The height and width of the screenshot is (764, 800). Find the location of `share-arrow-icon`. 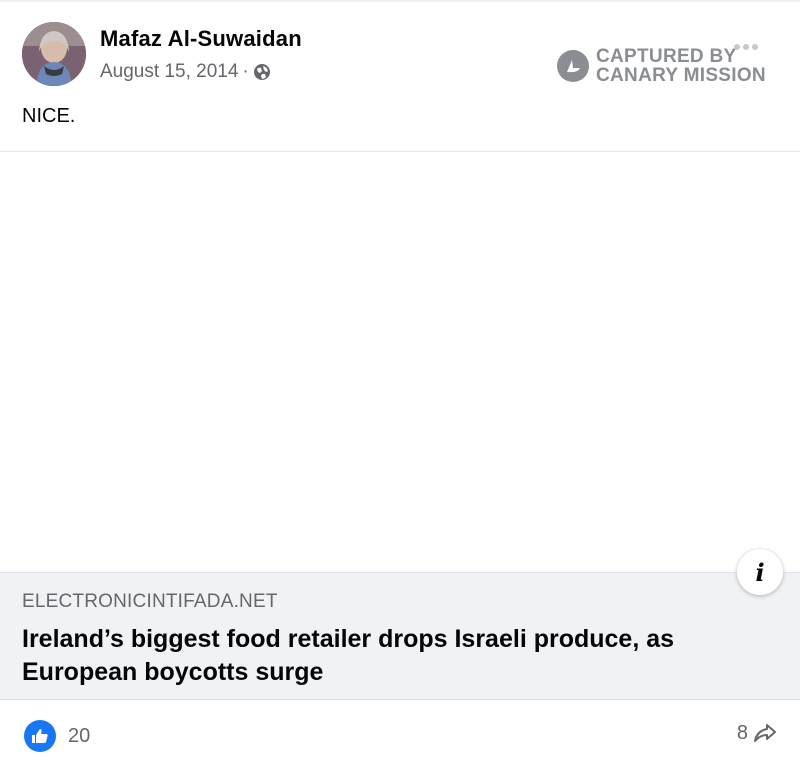

share-arrow-icon is located at coordinates (765, 733).